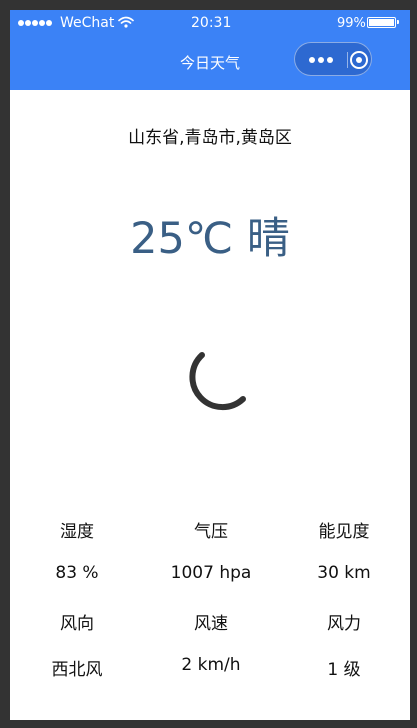 This screenshot has width=417, height=728. Describe the element at coordinates (87, 23) in the screenshot. I see `carrier-name: WeChat` at that location.